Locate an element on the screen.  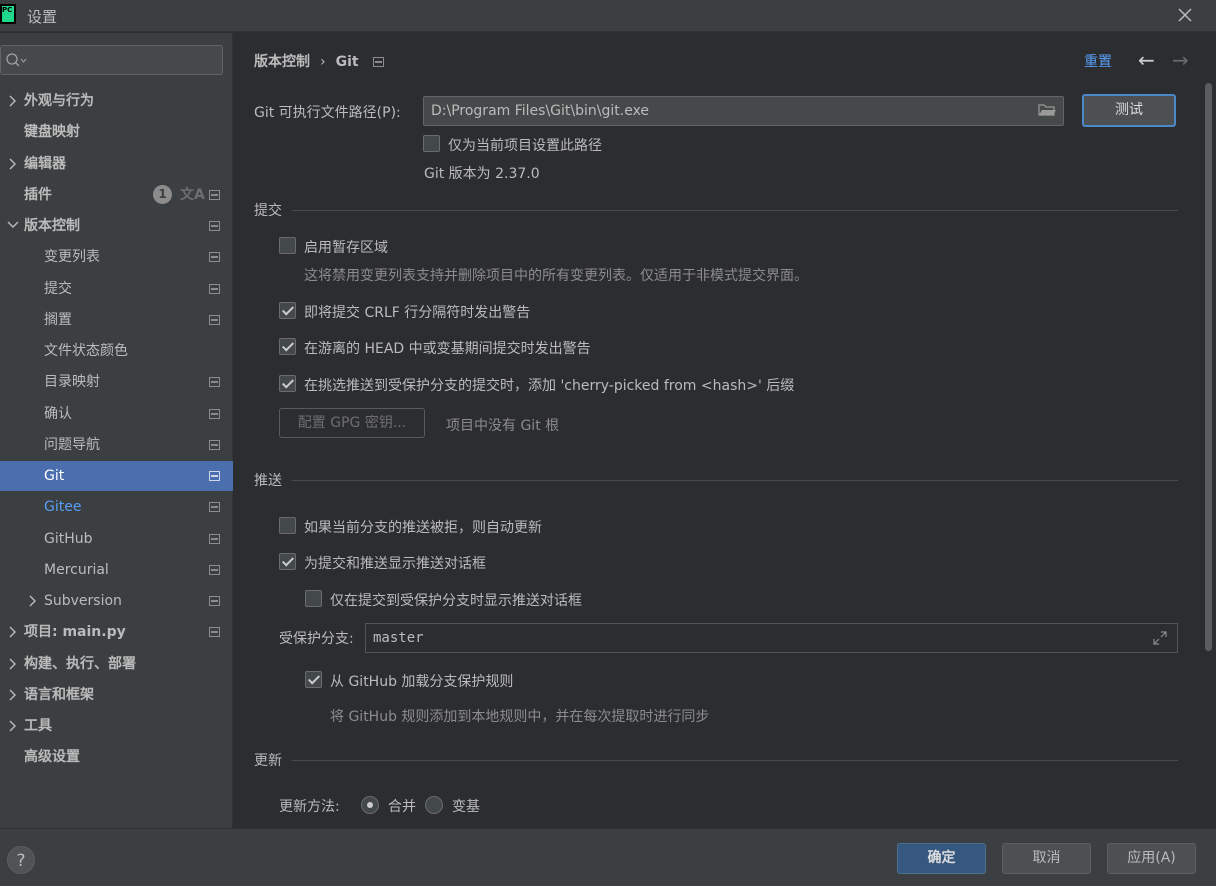
protected-only-dialog-label: 仅在提交到受保护分支时显示推送对话框 is located at coordinates (456, 601).